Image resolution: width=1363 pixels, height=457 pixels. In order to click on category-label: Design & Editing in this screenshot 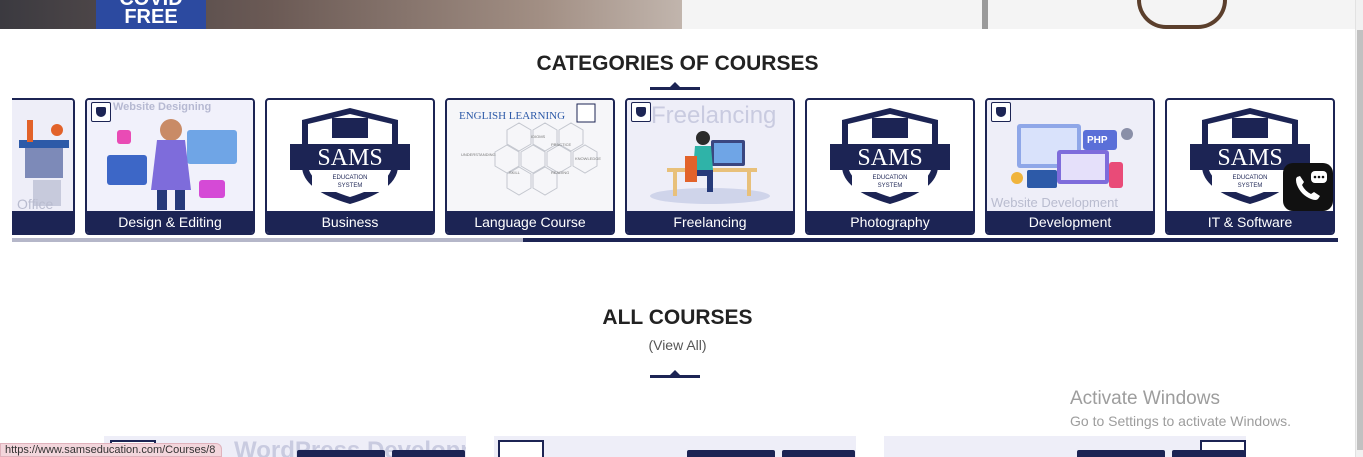, I will do `click(170, 222)`.